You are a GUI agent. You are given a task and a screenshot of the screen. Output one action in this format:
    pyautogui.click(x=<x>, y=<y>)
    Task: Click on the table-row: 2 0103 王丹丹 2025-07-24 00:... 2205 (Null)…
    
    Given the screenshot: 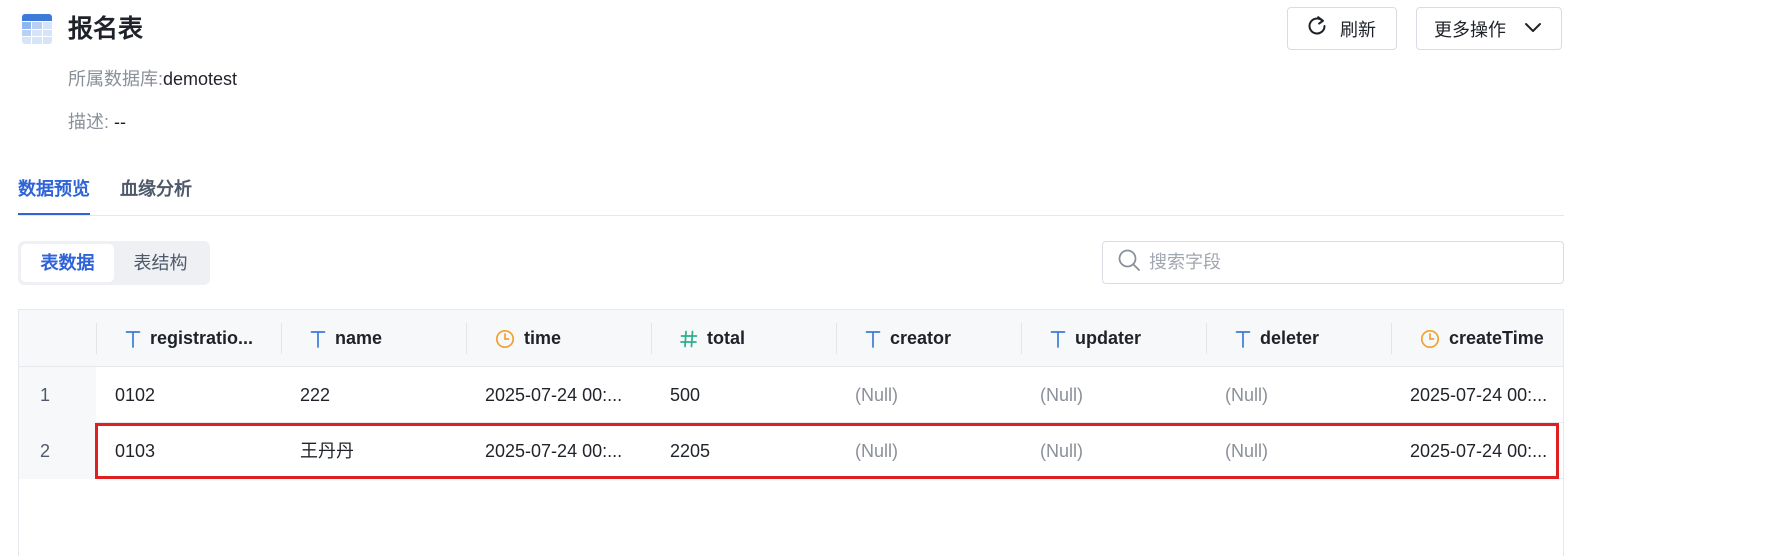 What is the action you would take?
    pyautogui.click(x=791, y=451)
    